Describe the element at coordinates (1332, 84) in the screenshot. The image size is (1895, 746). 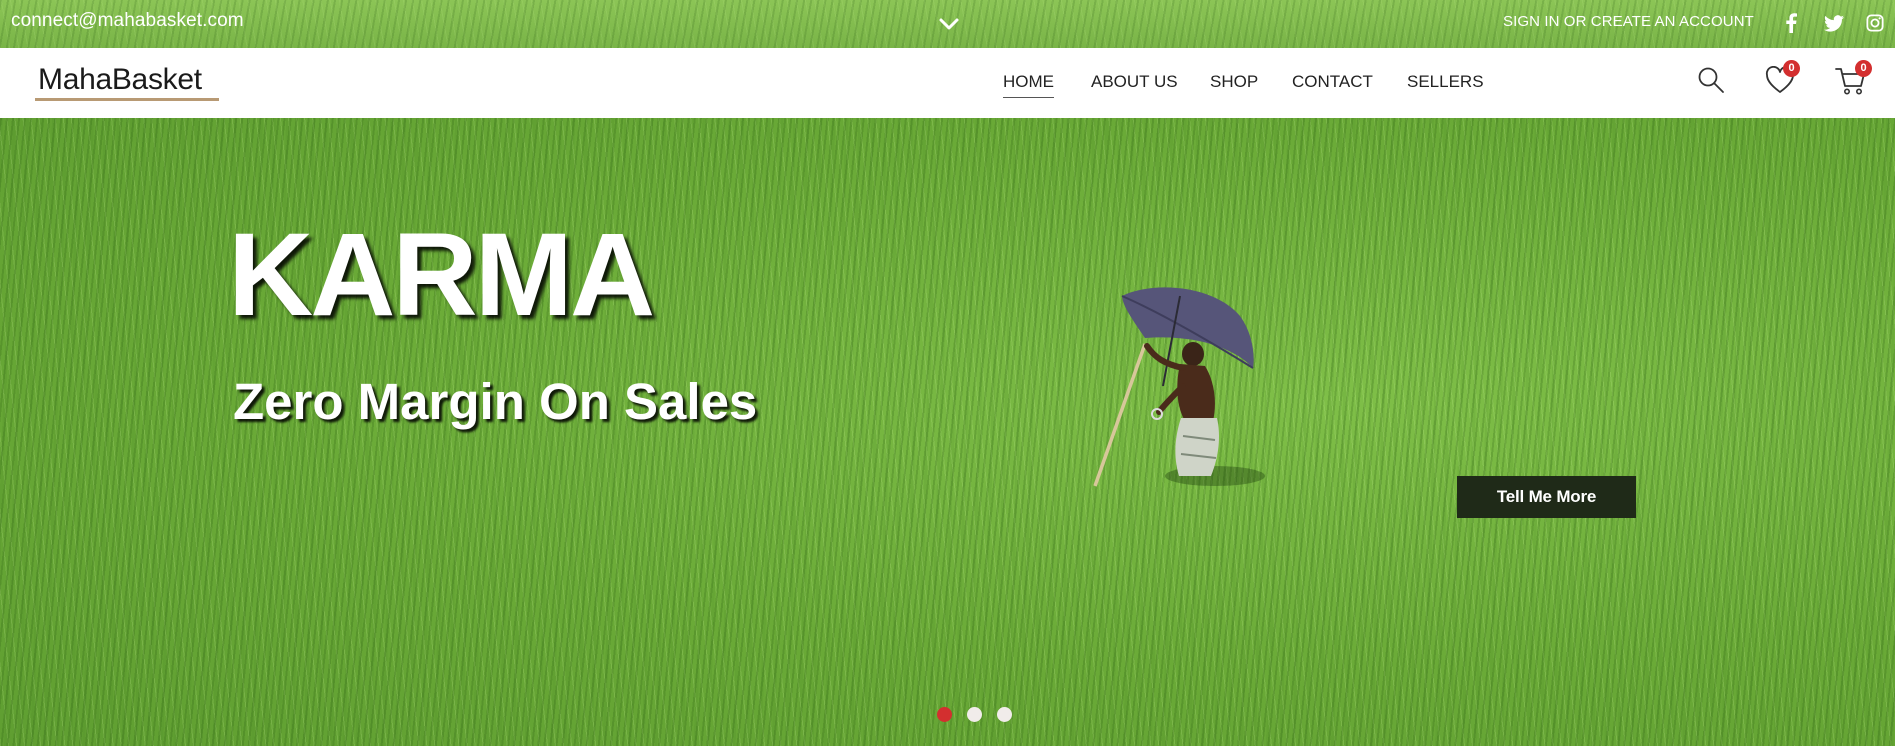
I see `nav-contact: CONTACT` at that location.